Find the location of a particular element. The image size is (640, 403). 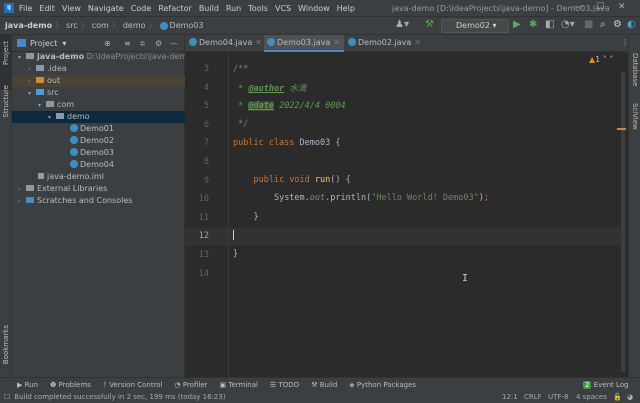

hide-icon: — is located at coordinates (174, 43).